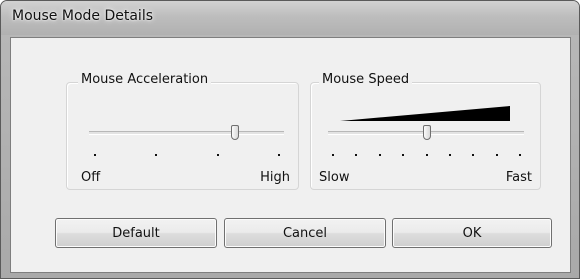 The height and width of the screenshot is (279, 580). What do you see at coordinates (83, 16) in the screenshot?
I see `window-title: Mouse Mode Details` at bounding box center [83, 16].